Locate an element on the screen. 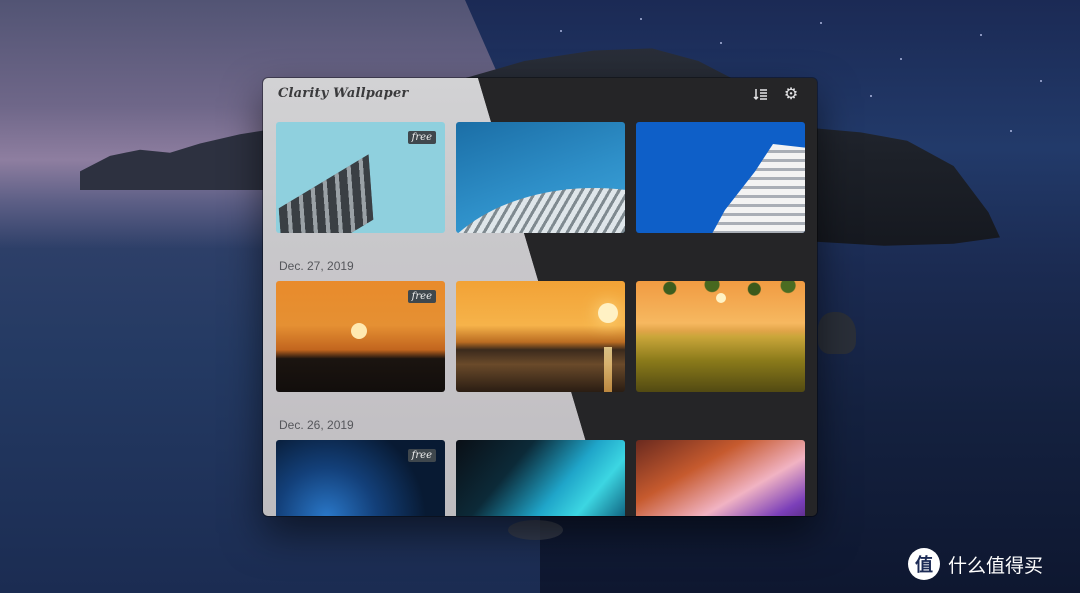 The image size is (1080, 593). watermark-text: 什么值得买 is located at coordinates (996, 566).